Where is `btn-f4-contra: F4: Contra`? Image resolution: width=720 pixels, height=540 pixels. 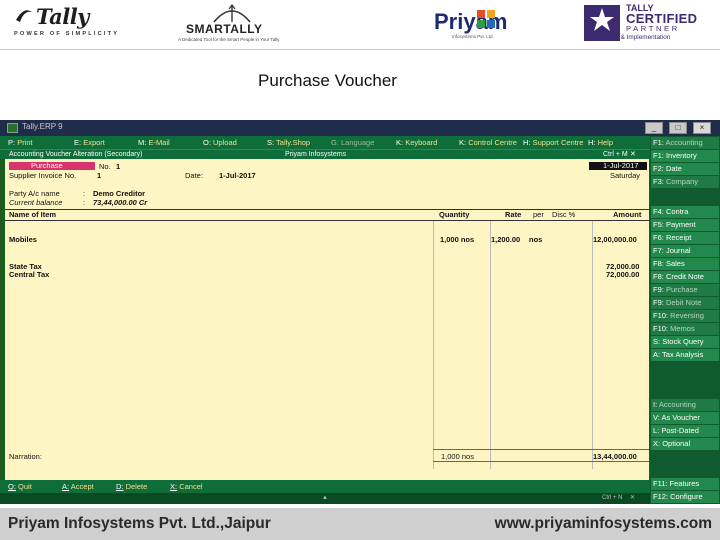
btn-f4-contra: F4: Contra is located at coordinates (685, 212).